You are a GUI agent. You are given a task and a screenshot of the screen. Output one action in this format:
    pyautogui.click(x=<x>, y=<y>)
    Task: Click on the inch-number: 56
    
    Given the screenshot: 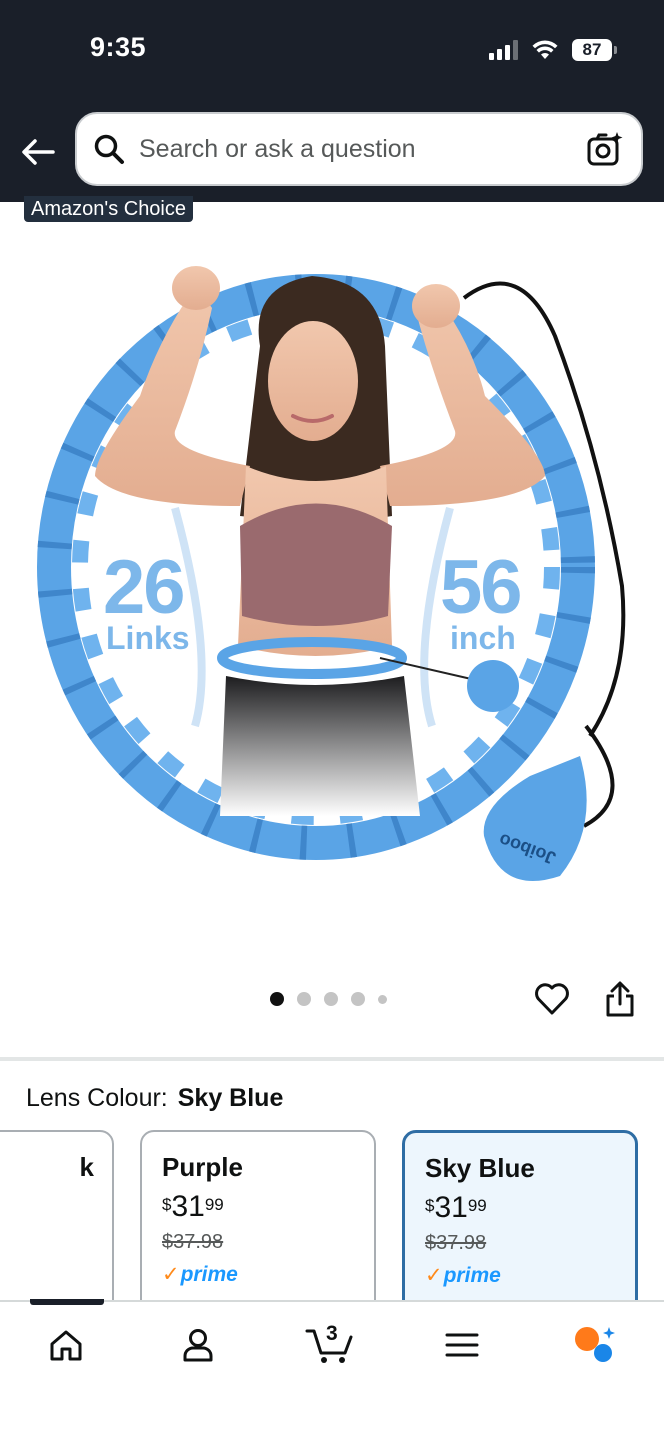 What is the action you would take?
    pyautogui.click(x=481, y=587)
    